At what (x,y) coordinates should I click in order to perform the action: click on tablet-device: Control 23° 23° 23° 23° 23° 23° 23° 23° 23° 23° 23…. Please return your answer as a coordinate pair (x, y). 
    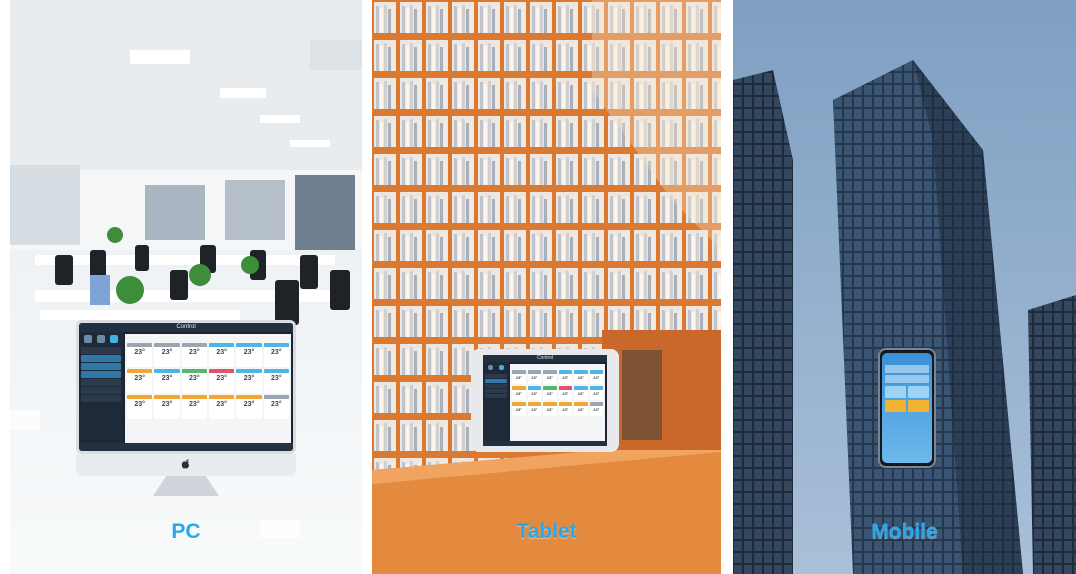
    Looking at the image, I should click on (545, 400).